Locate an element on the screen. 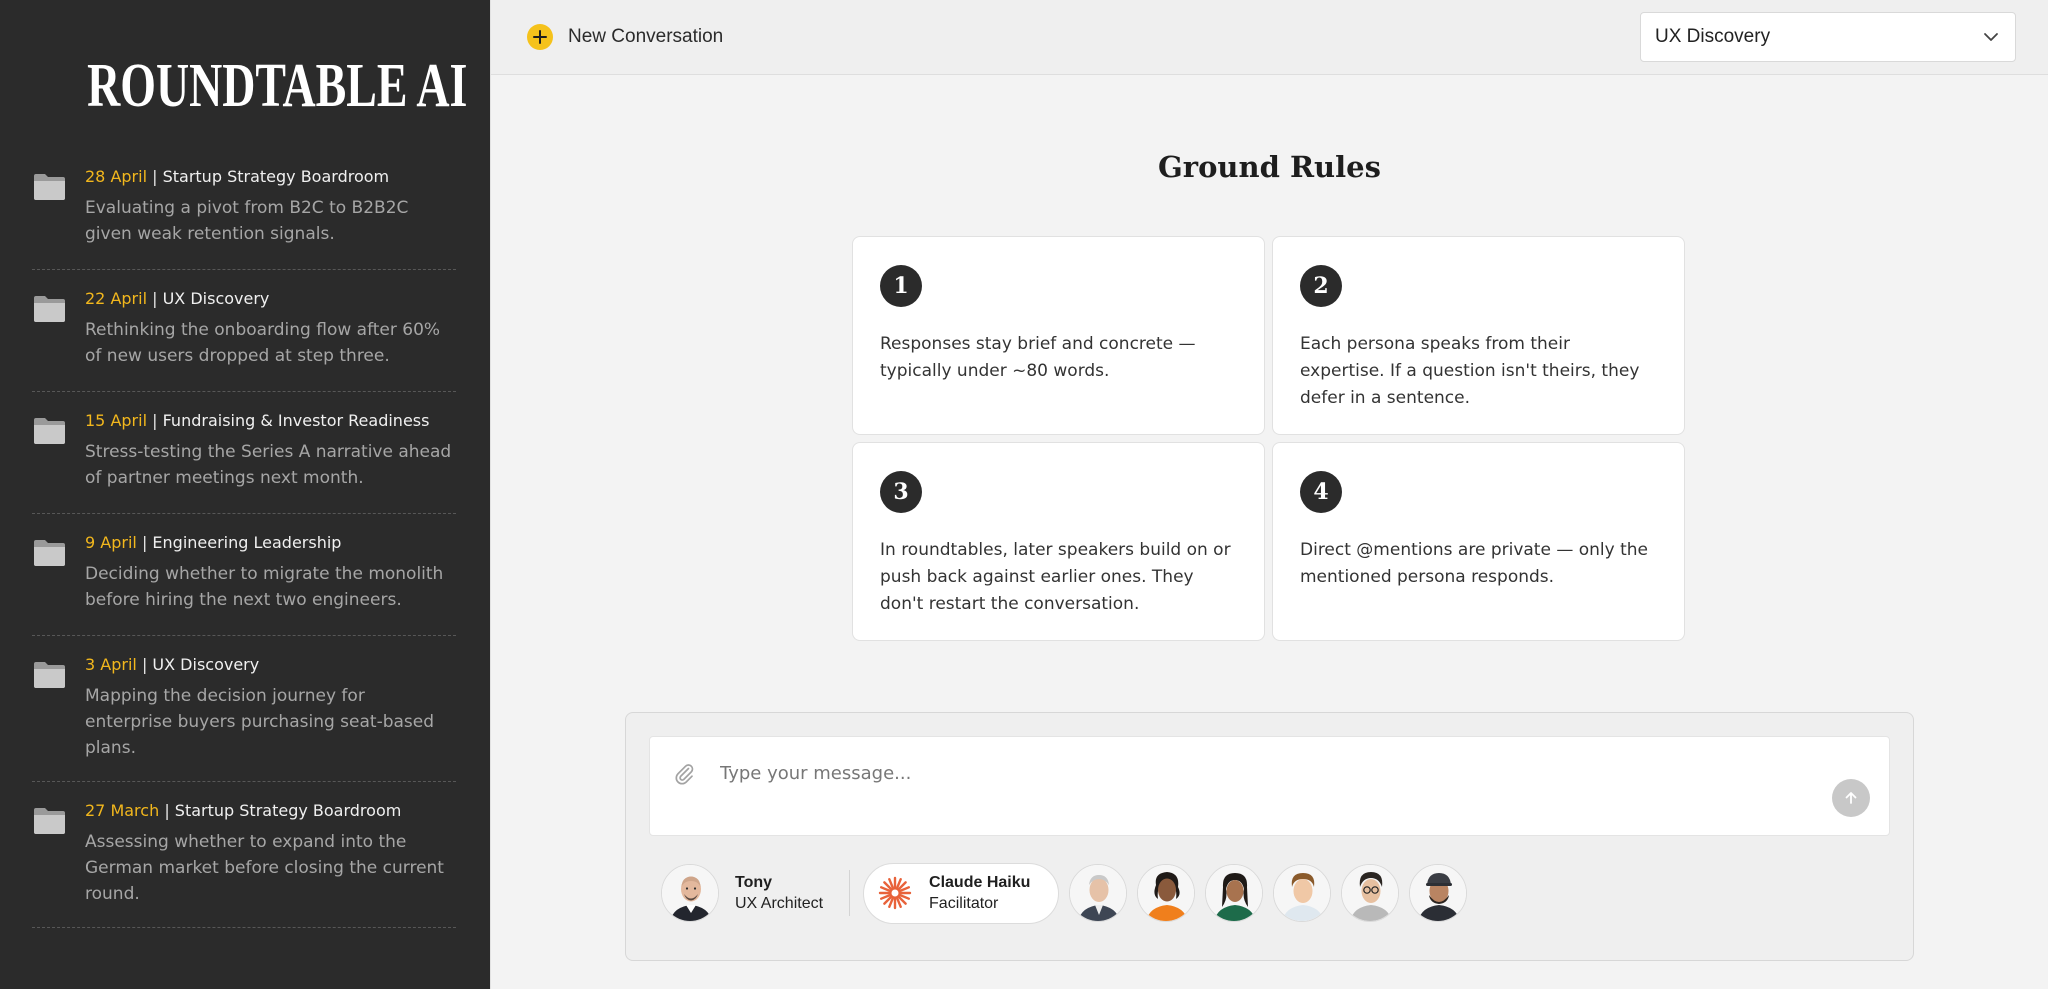 The width and height of the screenshot is (2048, 989). send-arrow-icon is located at coordinates (1851, 798).